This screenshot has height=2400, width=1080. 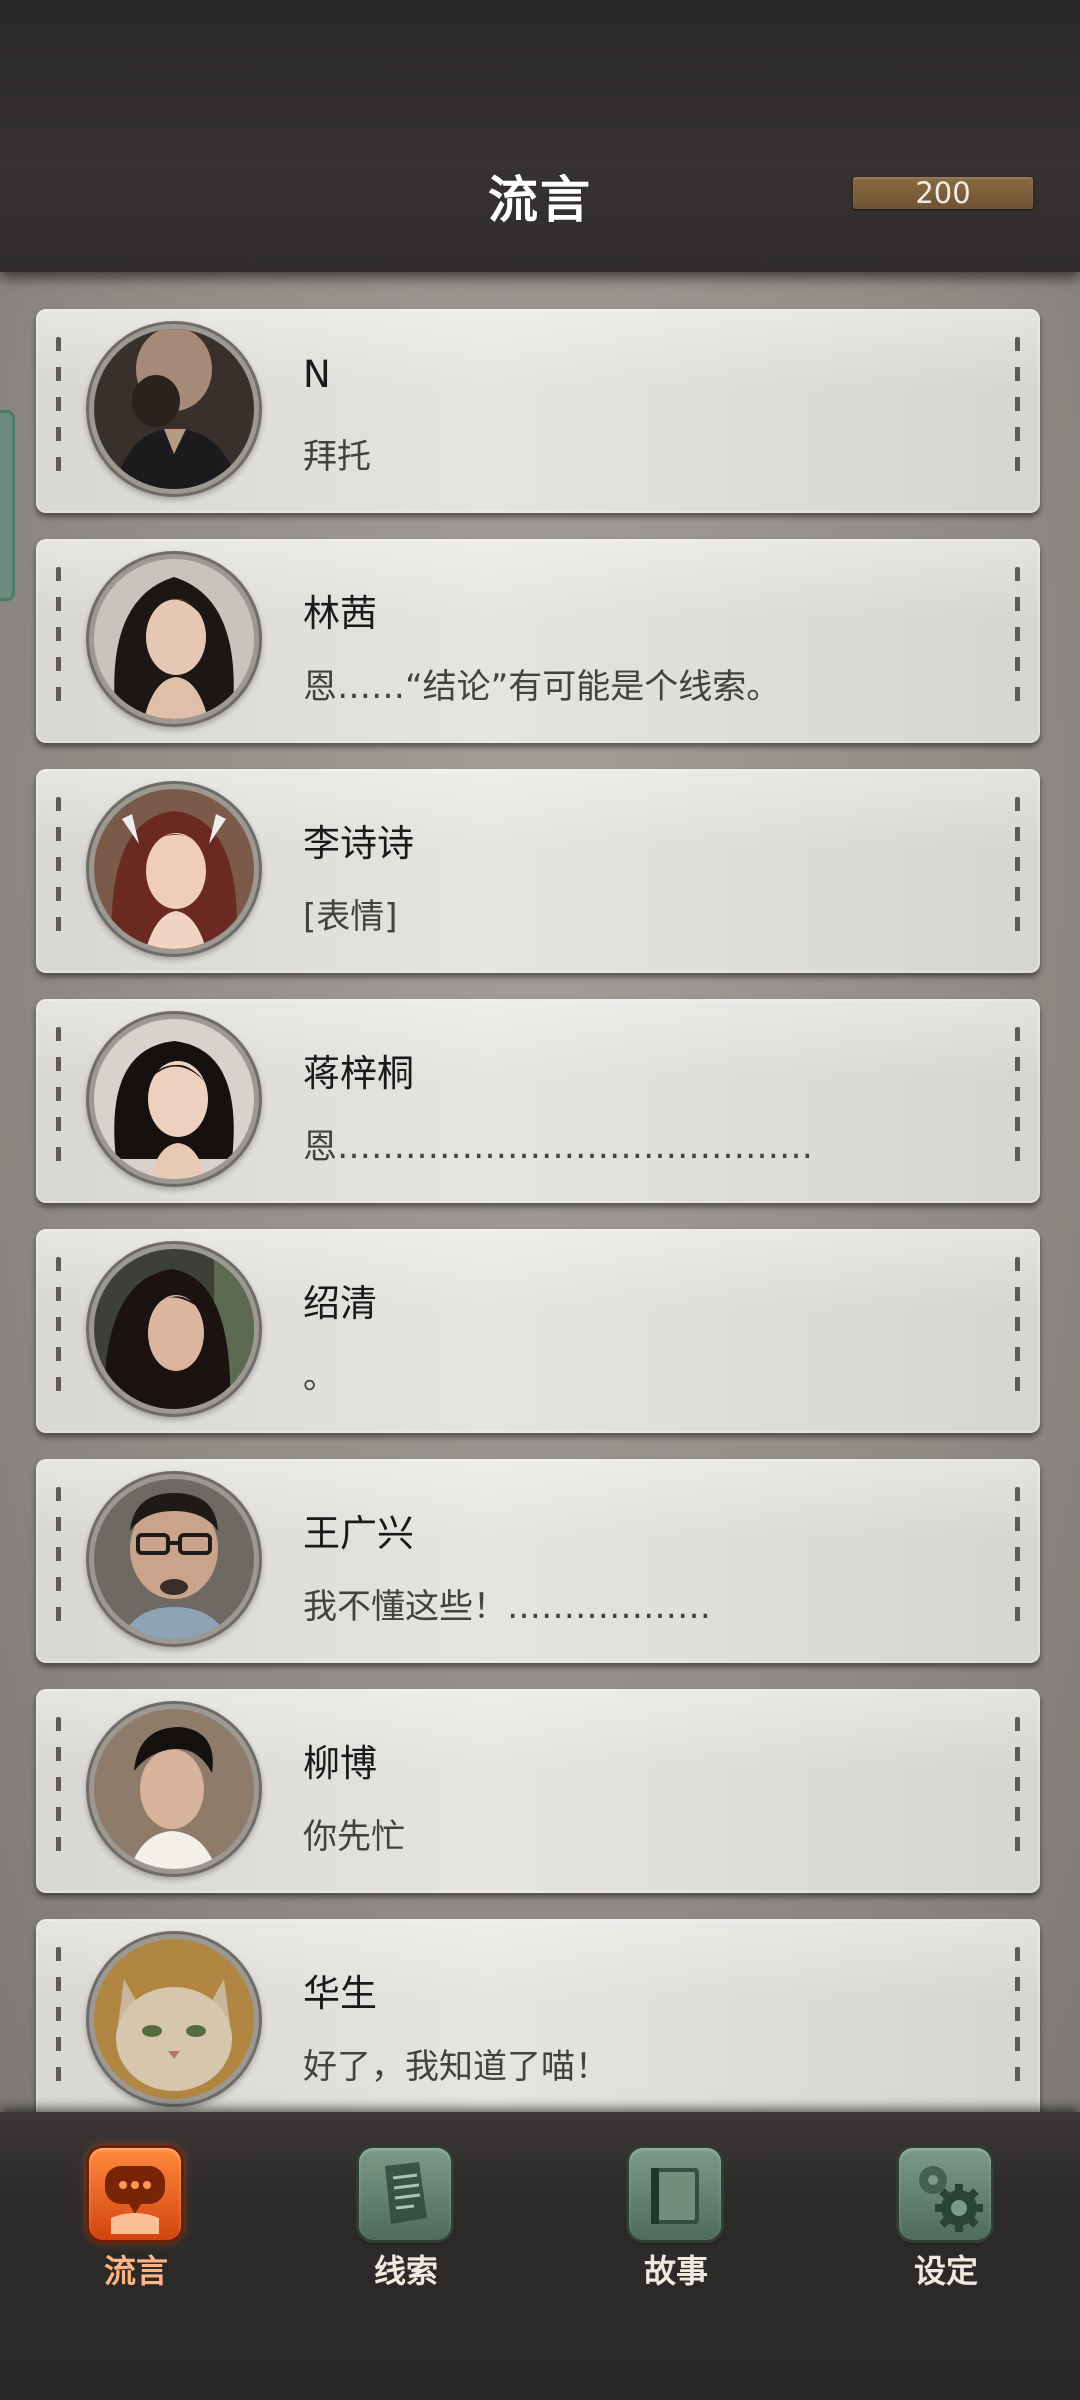 What do you see at coordinates (135, 2271) in the screenshot?
I see `tab-label: 流言` at bounding box center [135, 2271].